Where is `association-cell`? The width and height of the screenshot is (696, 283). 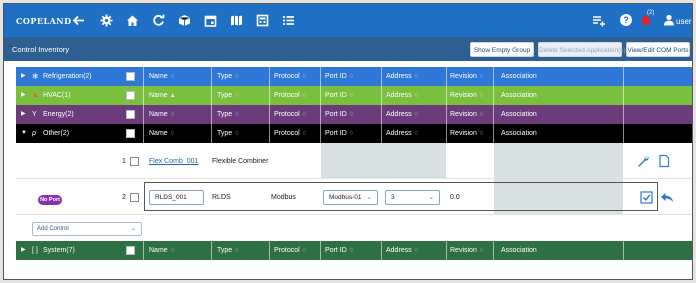 association-cell is located at coordinates (558, 160).